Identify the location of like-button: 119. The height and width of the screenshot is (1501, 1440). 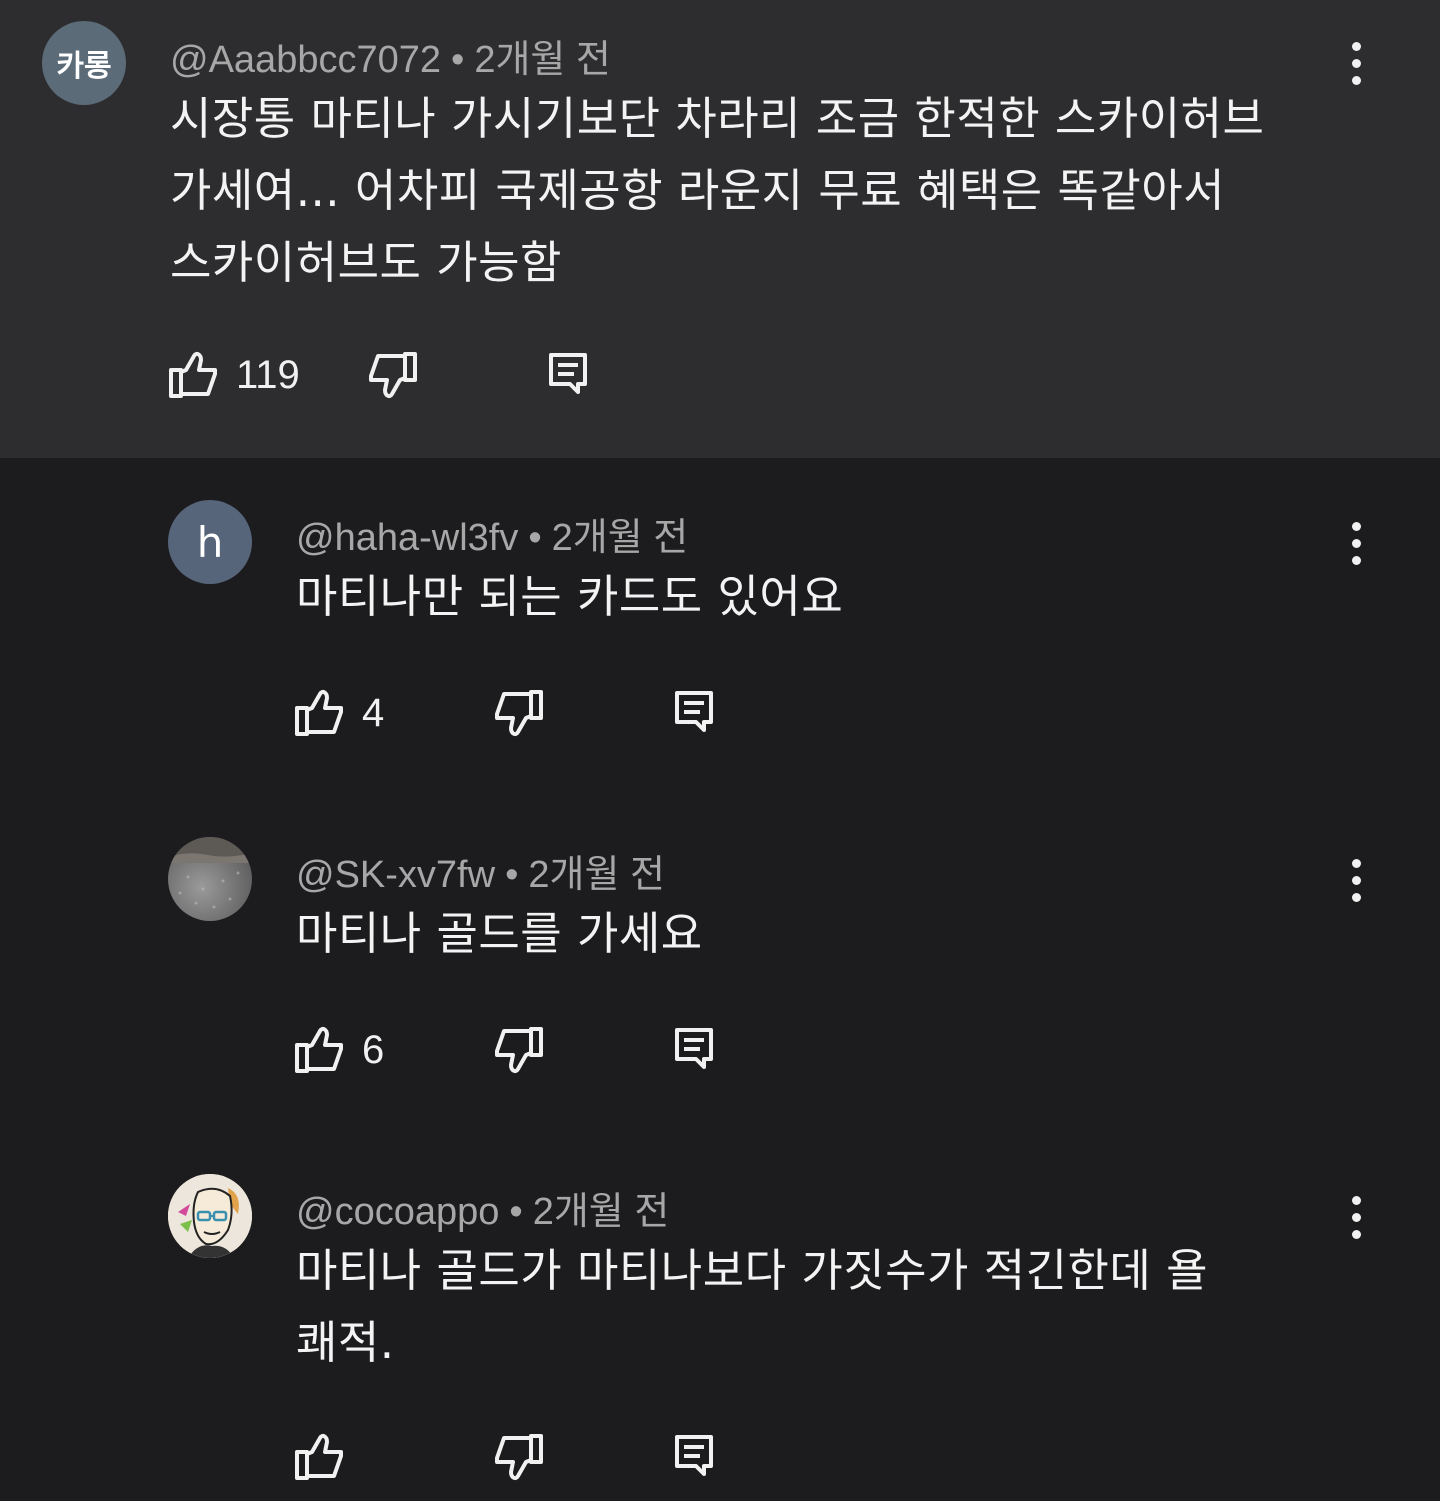
(234, 375).